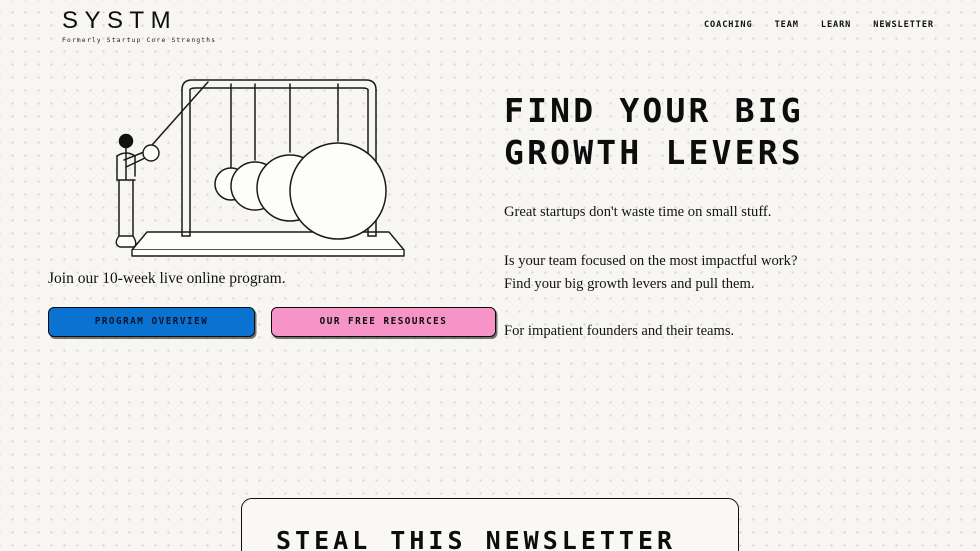 The height and width of the screenshot is (551, 980). What do you see at coordinates (787, 25) in the screenshot?
I see `nav-item-team: TEAM` at bounding box center [787, 25].